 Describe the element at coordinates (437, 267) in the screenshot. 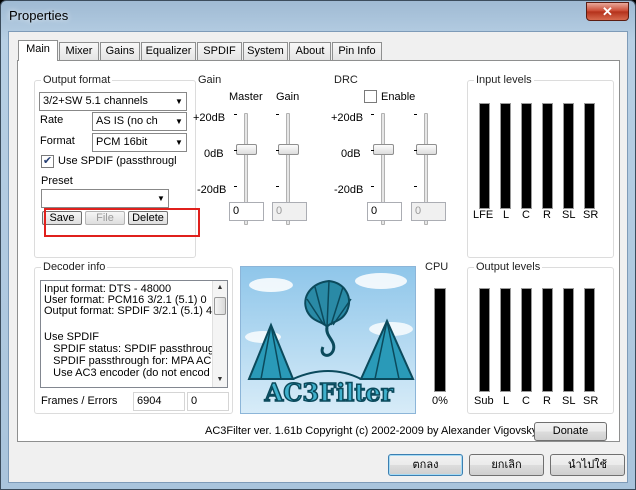

I see `cpu-title: CPU` at that location.